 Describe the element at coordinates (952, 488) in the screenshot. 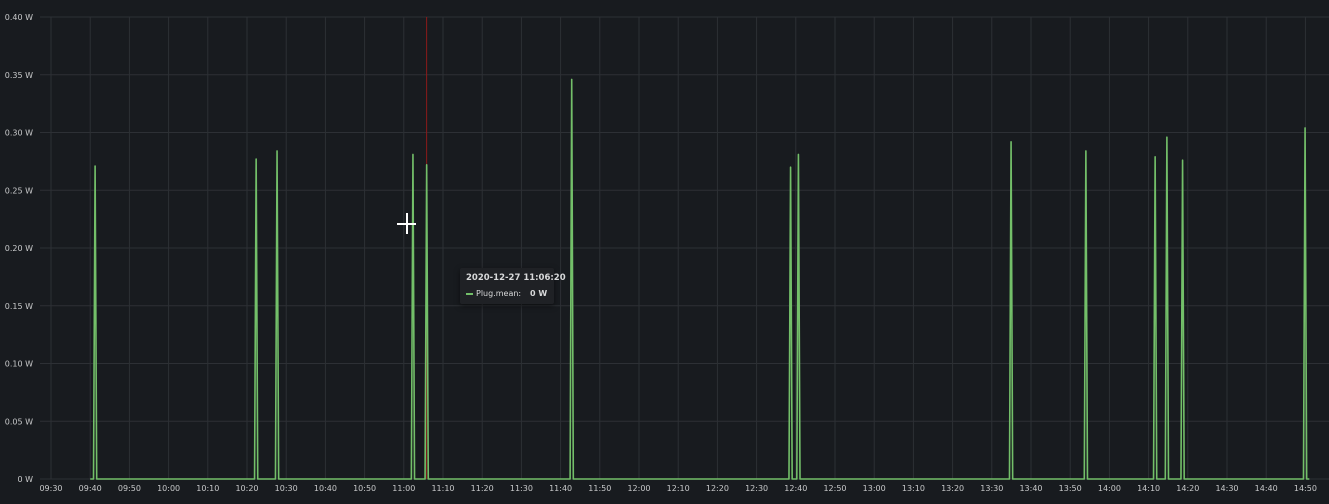

I see `x-tick-label: 13:20` at that location.